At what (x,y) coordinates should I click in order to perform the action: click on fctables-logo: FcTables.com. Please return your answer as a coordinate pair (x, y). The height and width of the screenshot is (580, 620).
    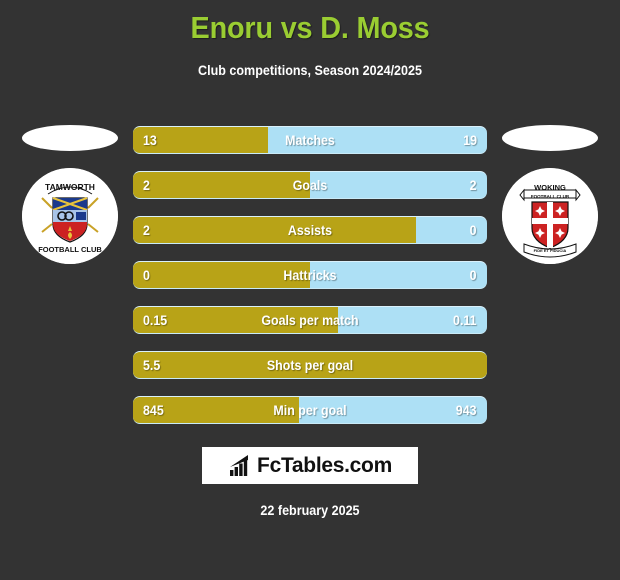
    Looking at the image, I should click on (310, 465).